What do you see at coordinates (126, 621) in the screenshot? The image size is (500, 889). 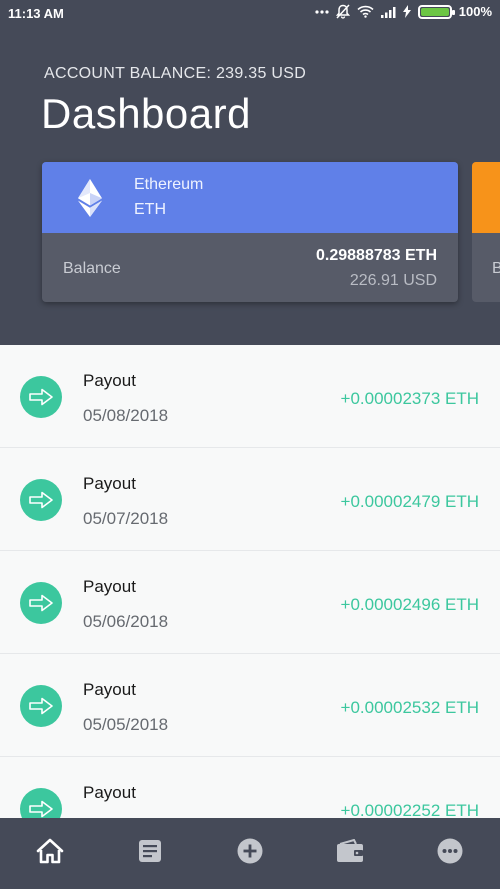 I see `transaction-date: 05/06/2018` at bounding box center [126, 621].